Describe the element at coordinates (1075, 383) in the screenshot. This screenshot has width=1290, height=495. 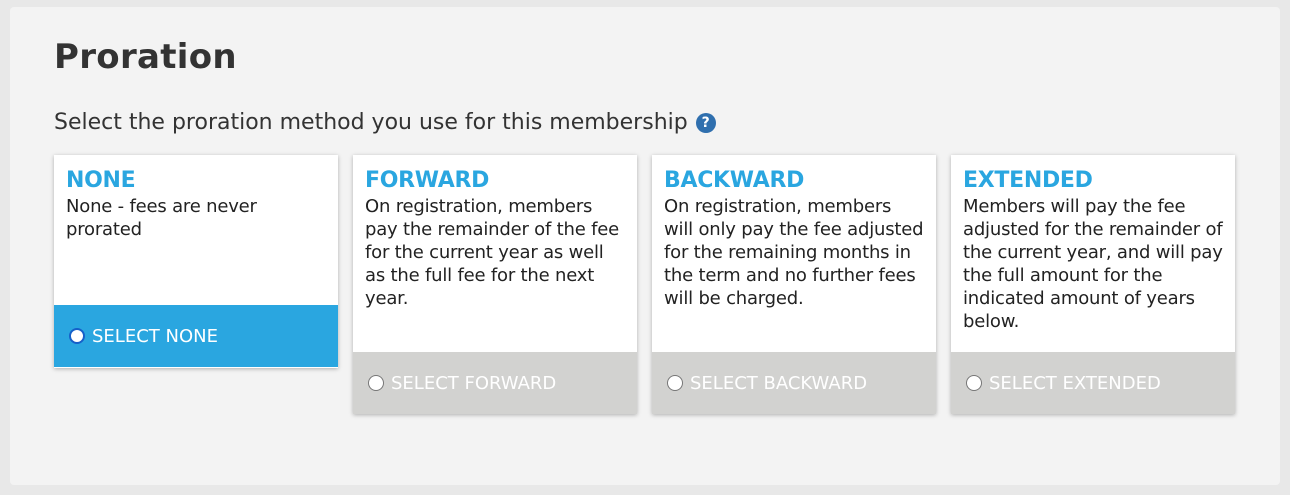
I see `select-label: SELECT EXTENDED` at that location.